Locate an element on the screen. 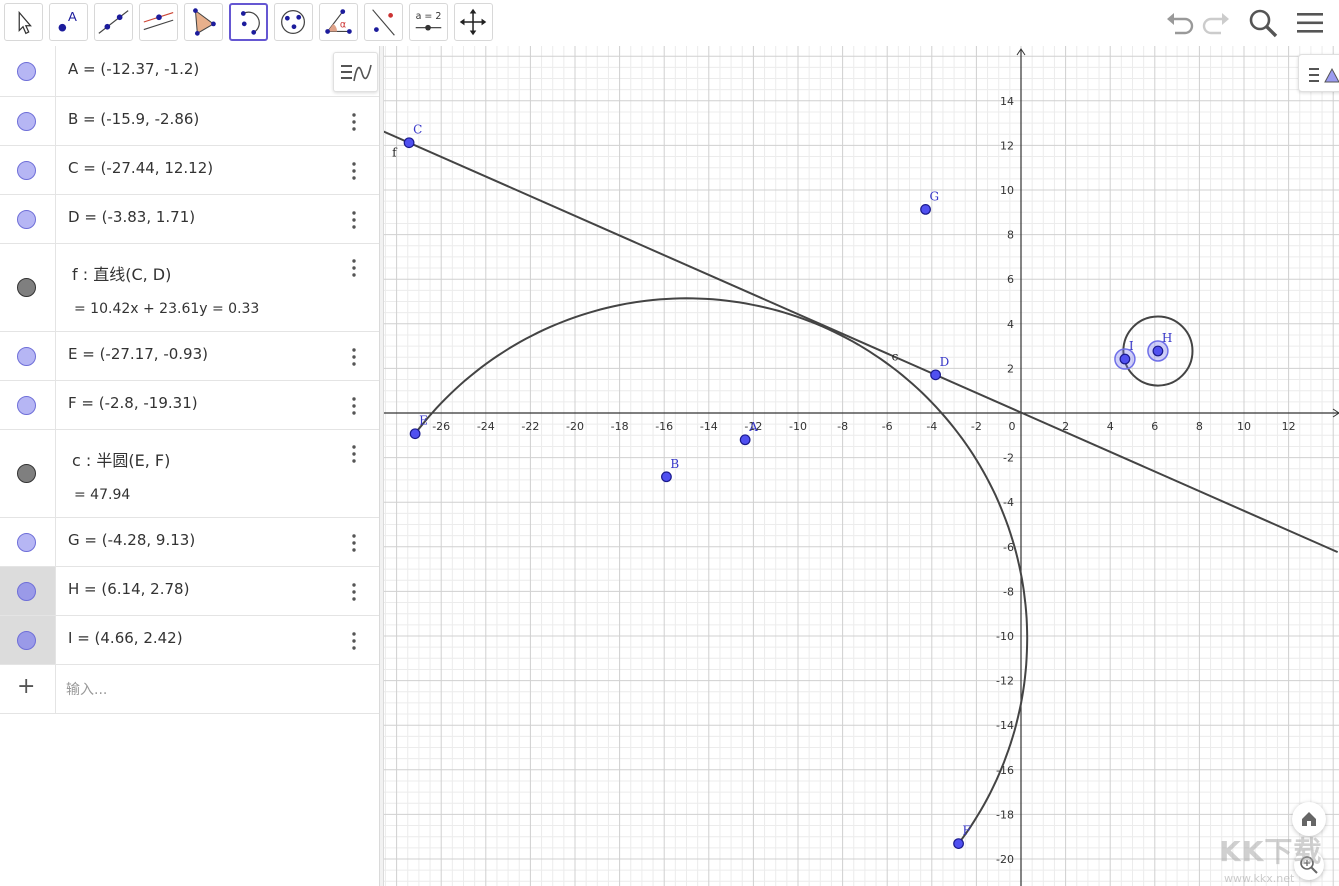  move-graphics-view-tool-button is located at coordinates (473, 22).